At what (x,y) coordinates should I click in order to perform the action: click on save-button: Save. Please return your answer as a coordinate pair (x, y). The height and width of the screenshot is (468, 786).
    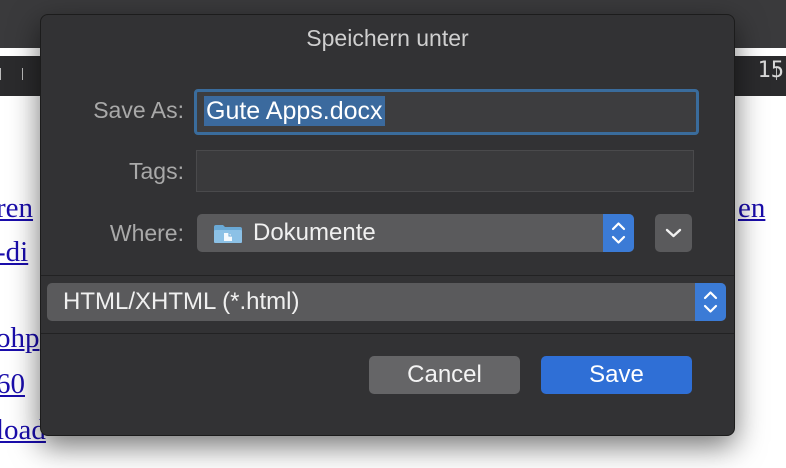
    Looking at the image, I should click on (616, 375).